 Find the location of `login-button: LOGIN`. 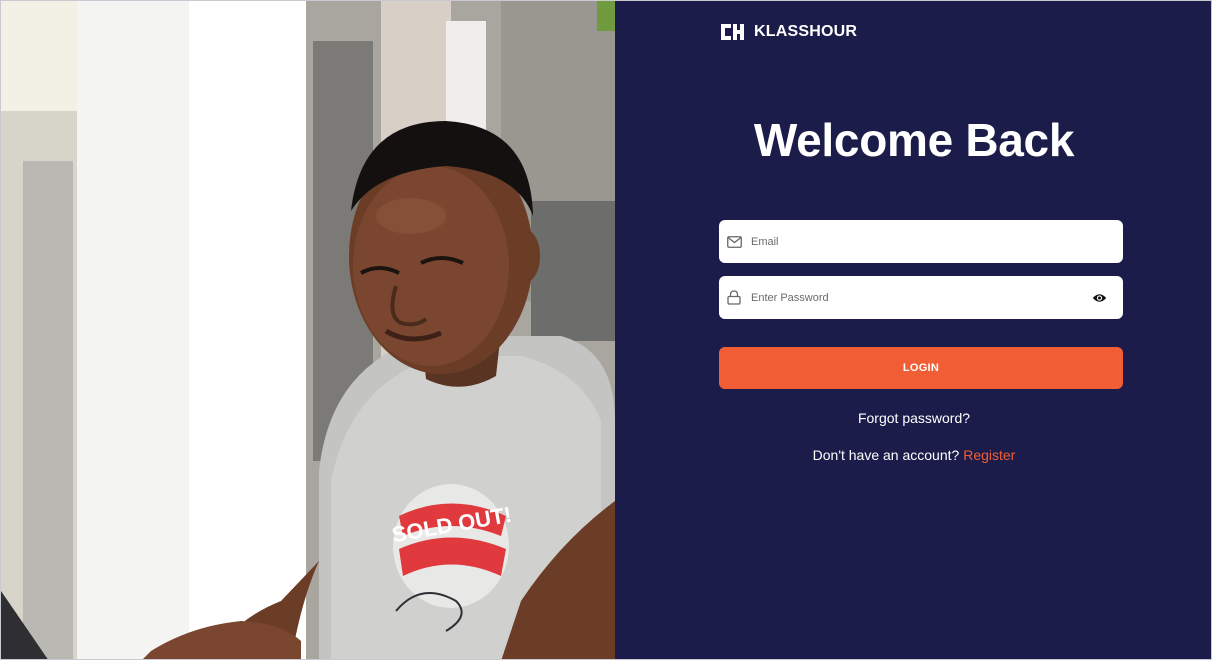

login-button: LOGIN is located at coordinates (921, 368).